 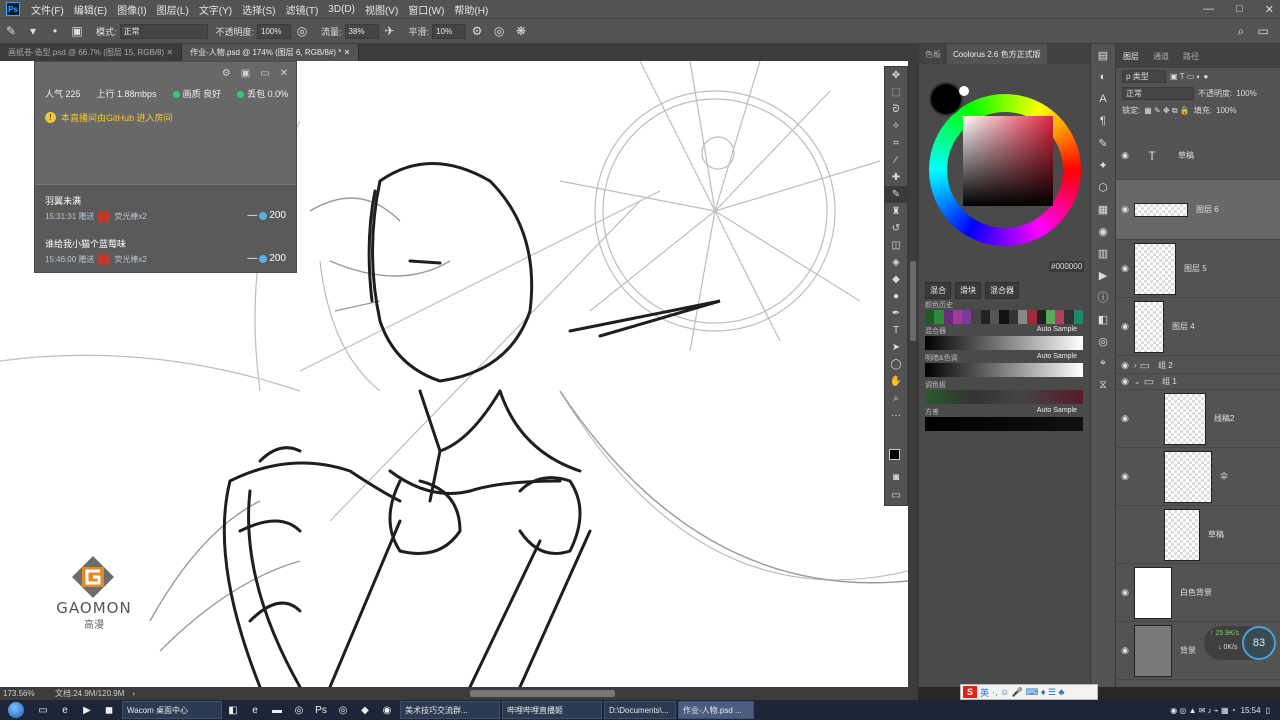 What do you see at coordinates (1103, 341) in the screenshot?
I see `clone-source-icon: ◎` at bounding box center [1103, 341].